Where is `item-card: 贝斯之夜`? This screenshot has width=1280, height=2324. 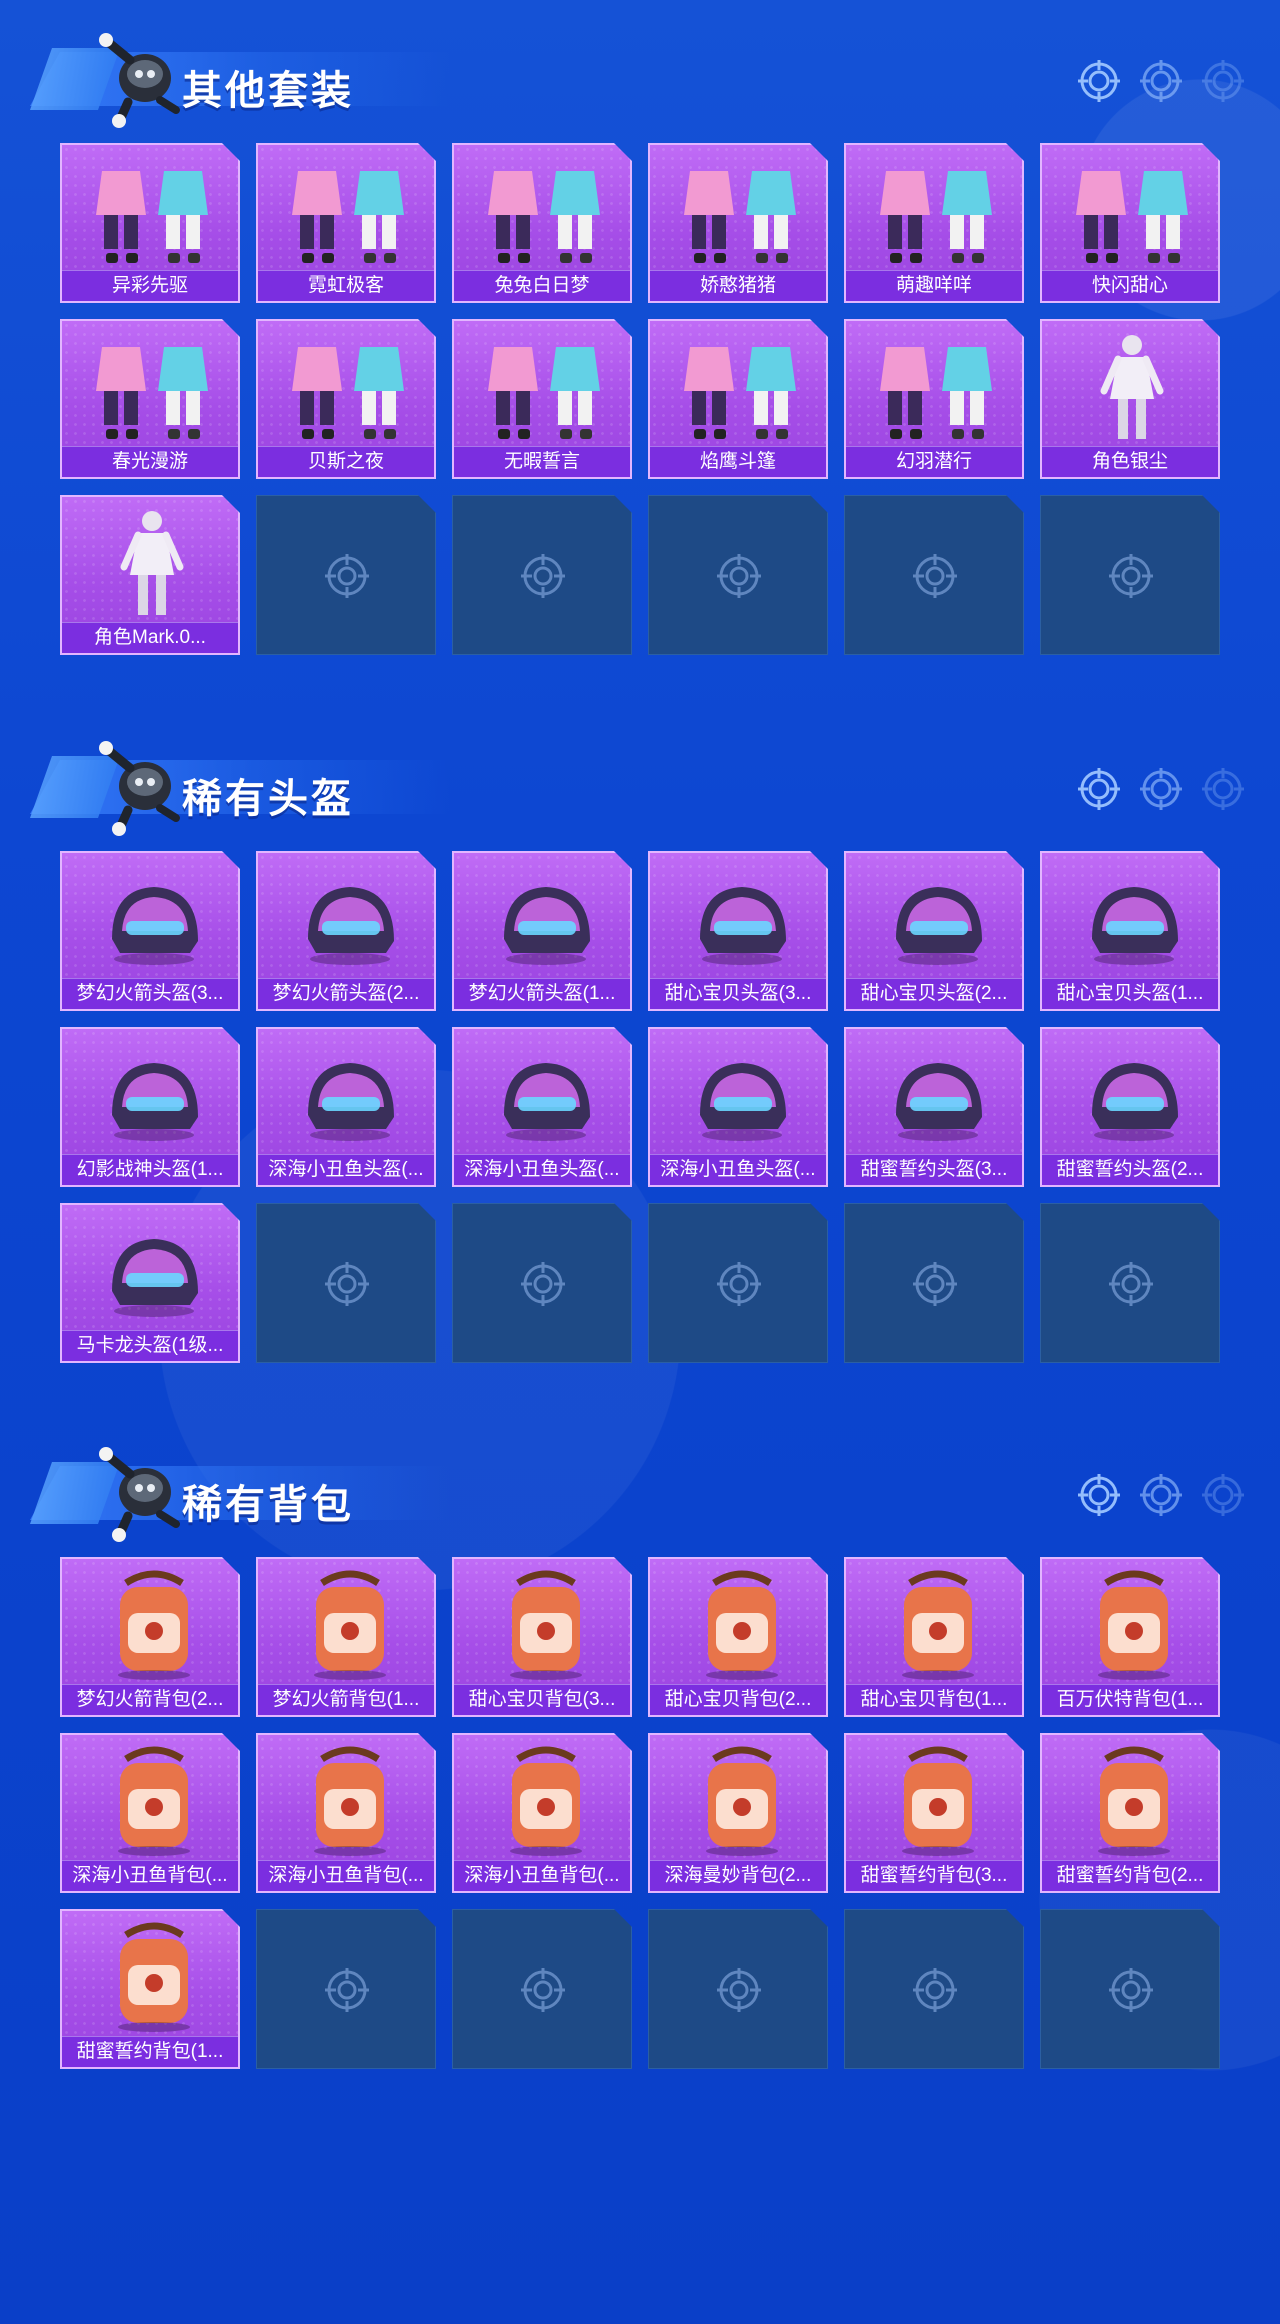
item-card: 贝斯之夜 is located at coordinates (346, 399).